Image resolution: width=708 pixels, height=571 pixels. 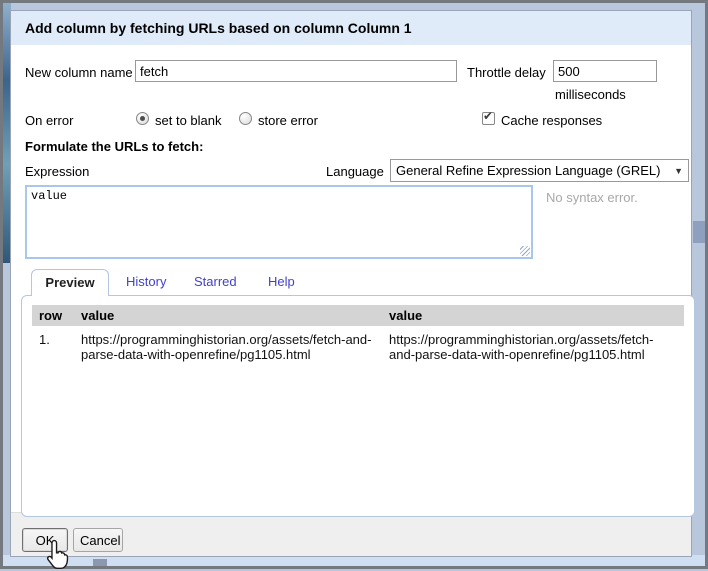 I want to click on expression-textarea: value, so click(x=279, y=222).